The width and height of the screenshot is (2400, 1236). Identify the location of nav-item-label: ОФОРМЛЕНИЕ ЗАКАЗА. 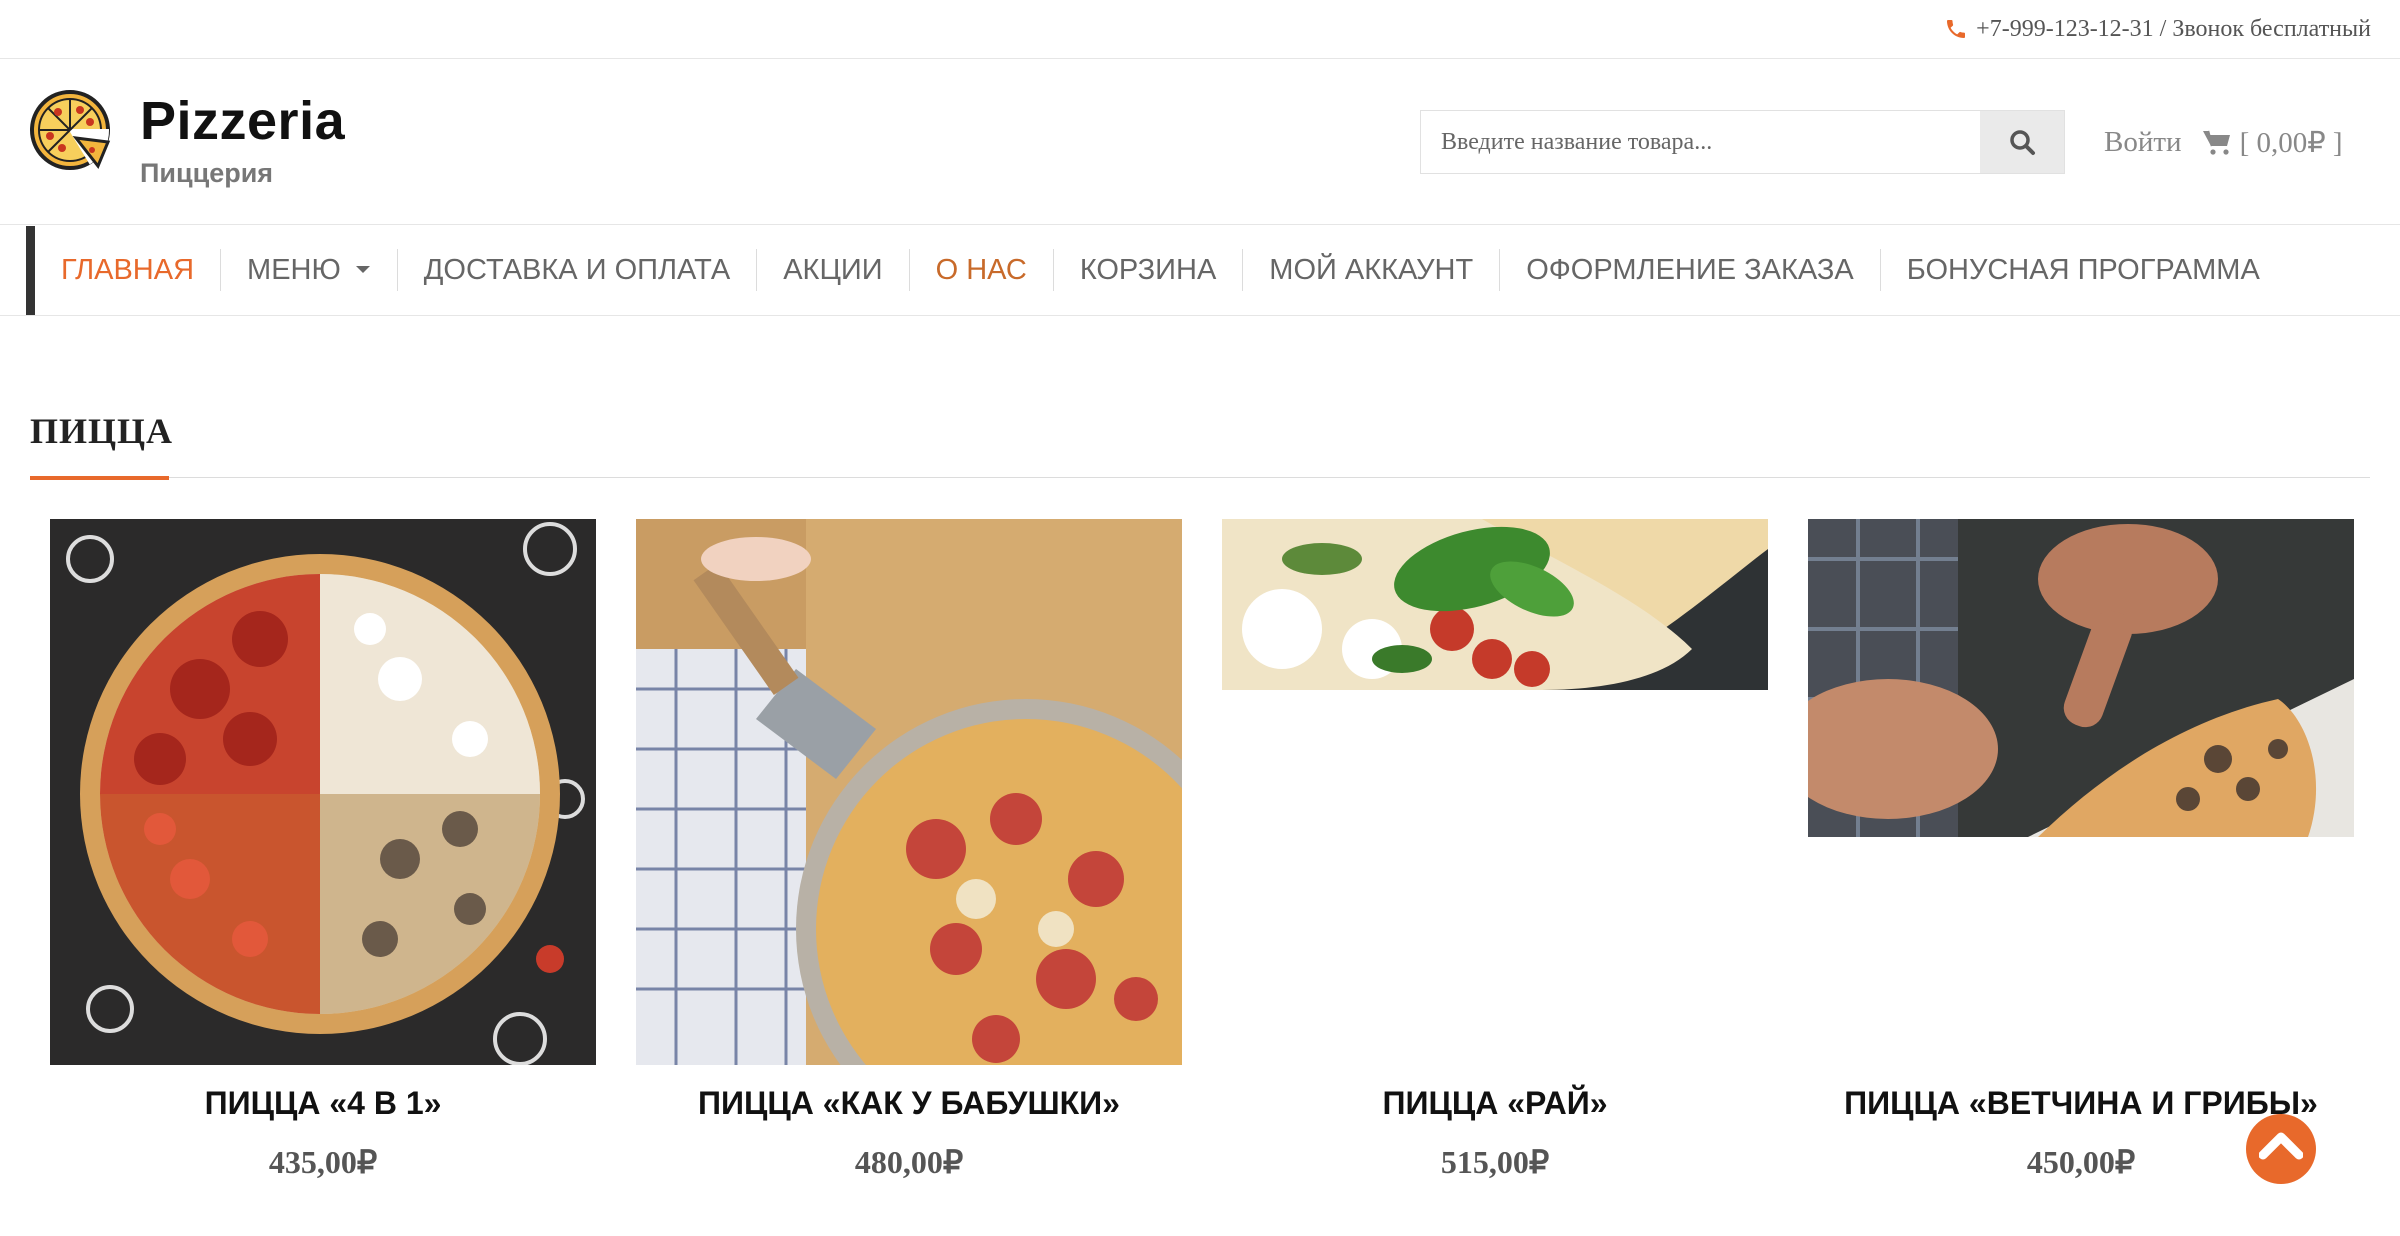
(1690, 269).